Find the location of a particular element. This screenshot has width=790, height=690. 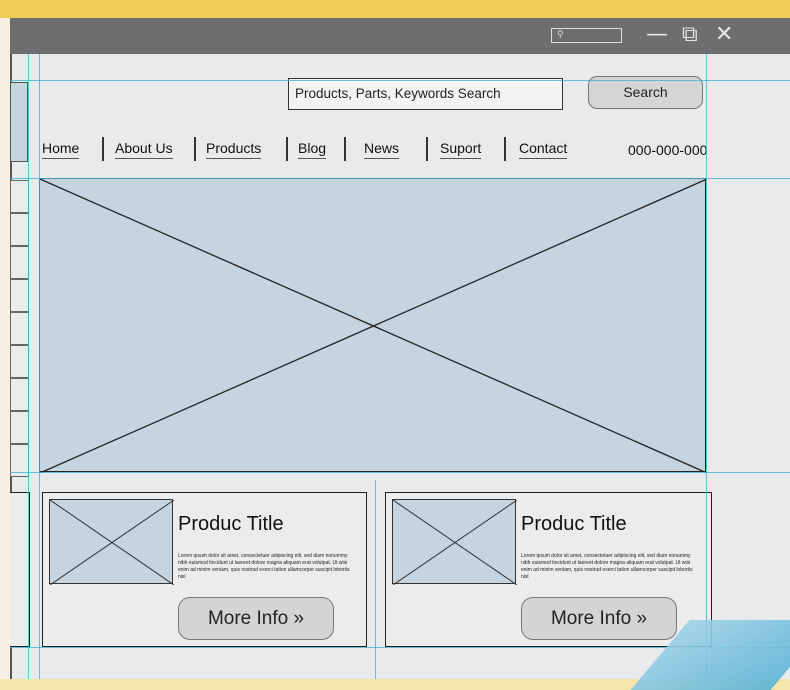

minimize-icon: — is located at coordinates (657, 35).